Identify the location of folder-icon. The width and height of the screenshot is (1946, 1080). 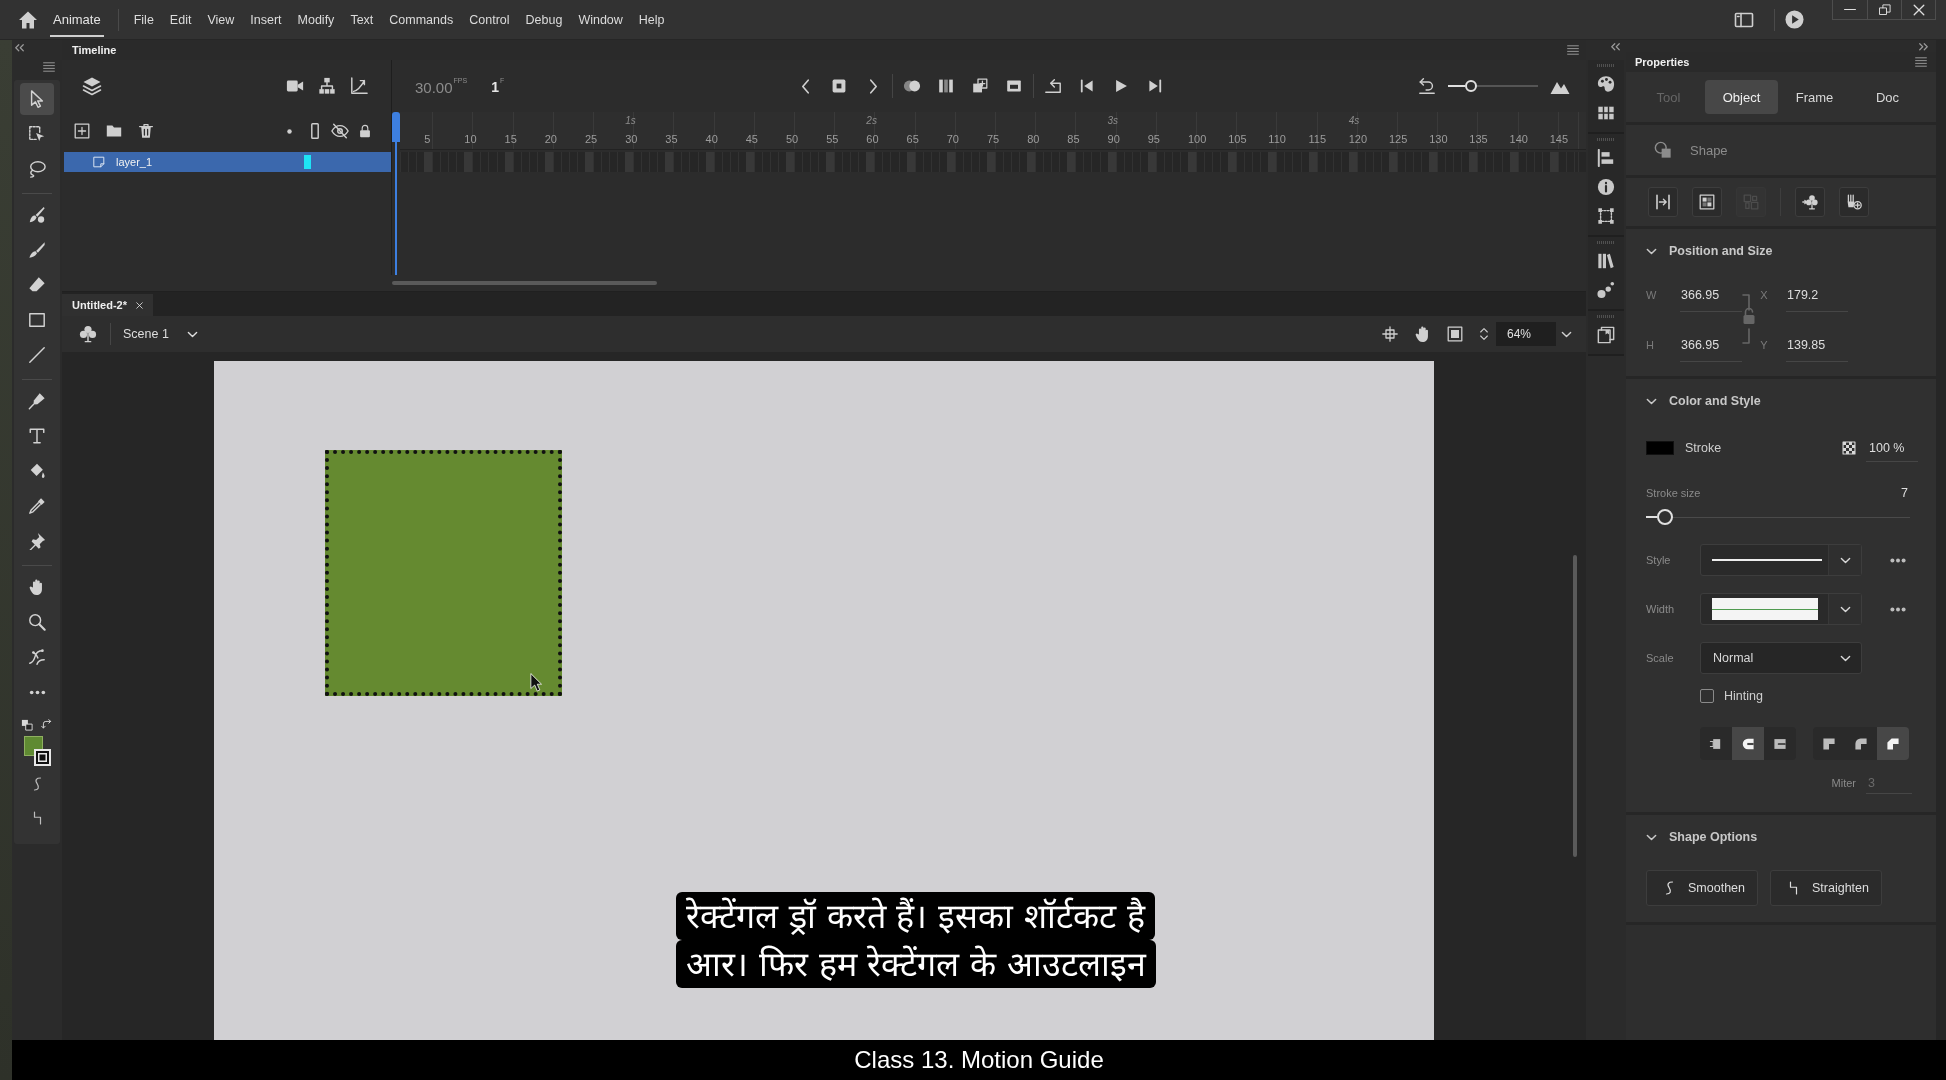
(114, 131).